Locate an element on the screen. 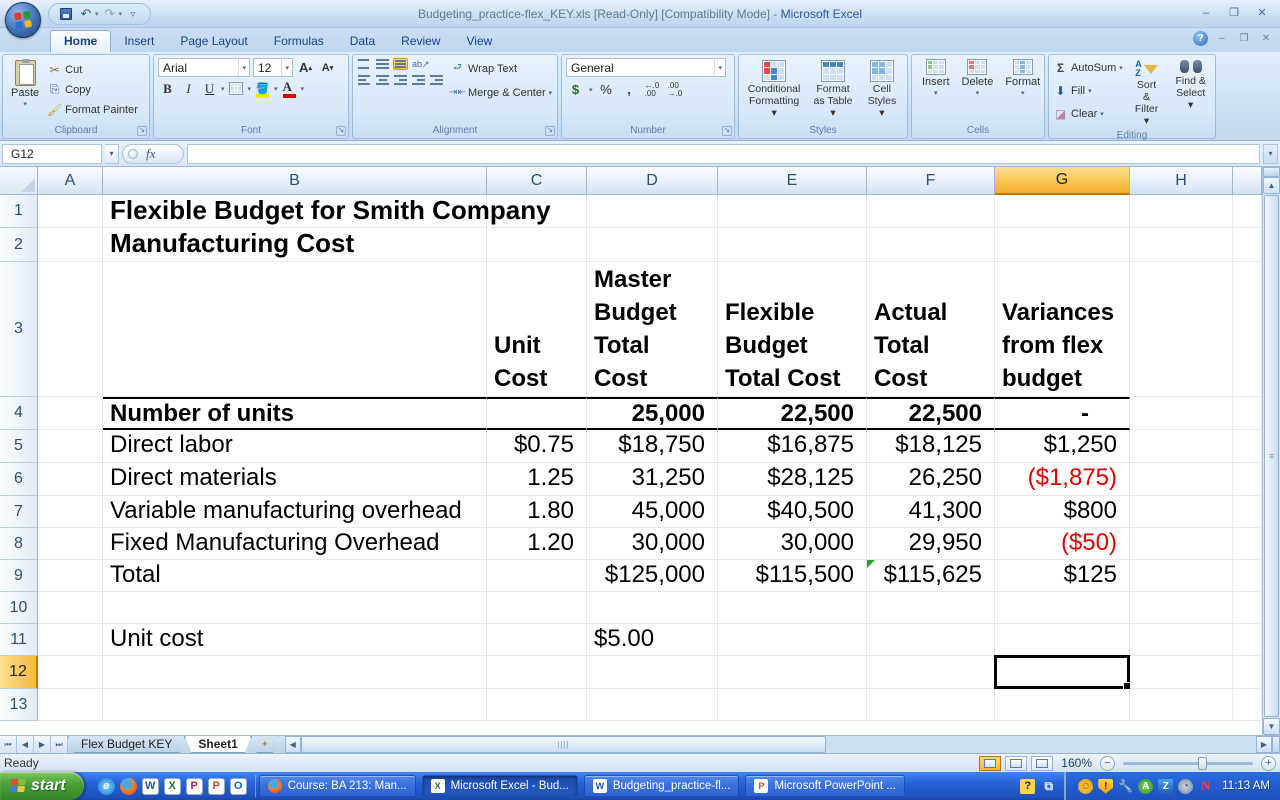 This screenshot has height=800, width=1280. cell-E2 is located at coordinates (792, 245).